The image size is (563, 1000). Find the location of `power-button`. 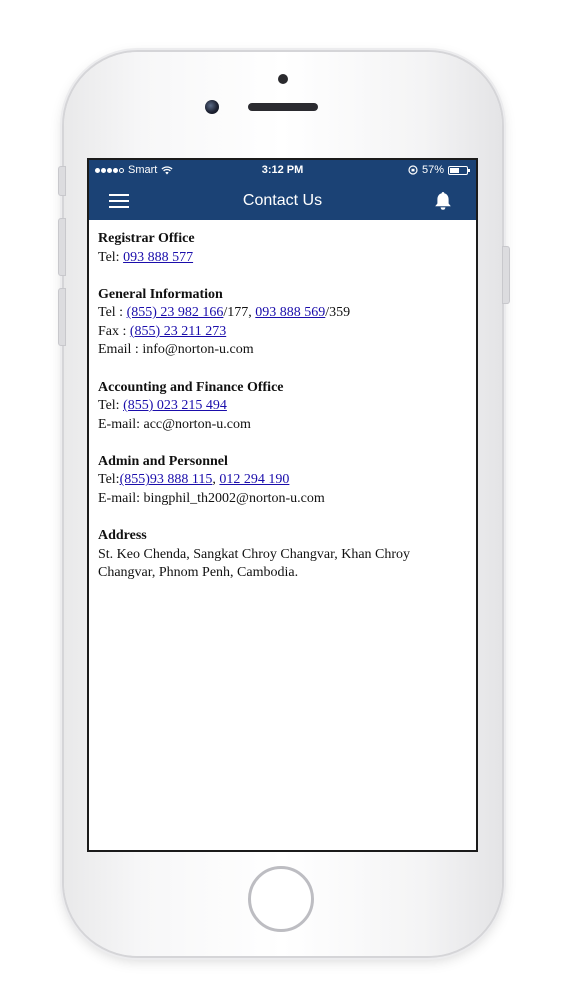

power-button is located at coordinates (506, 275).